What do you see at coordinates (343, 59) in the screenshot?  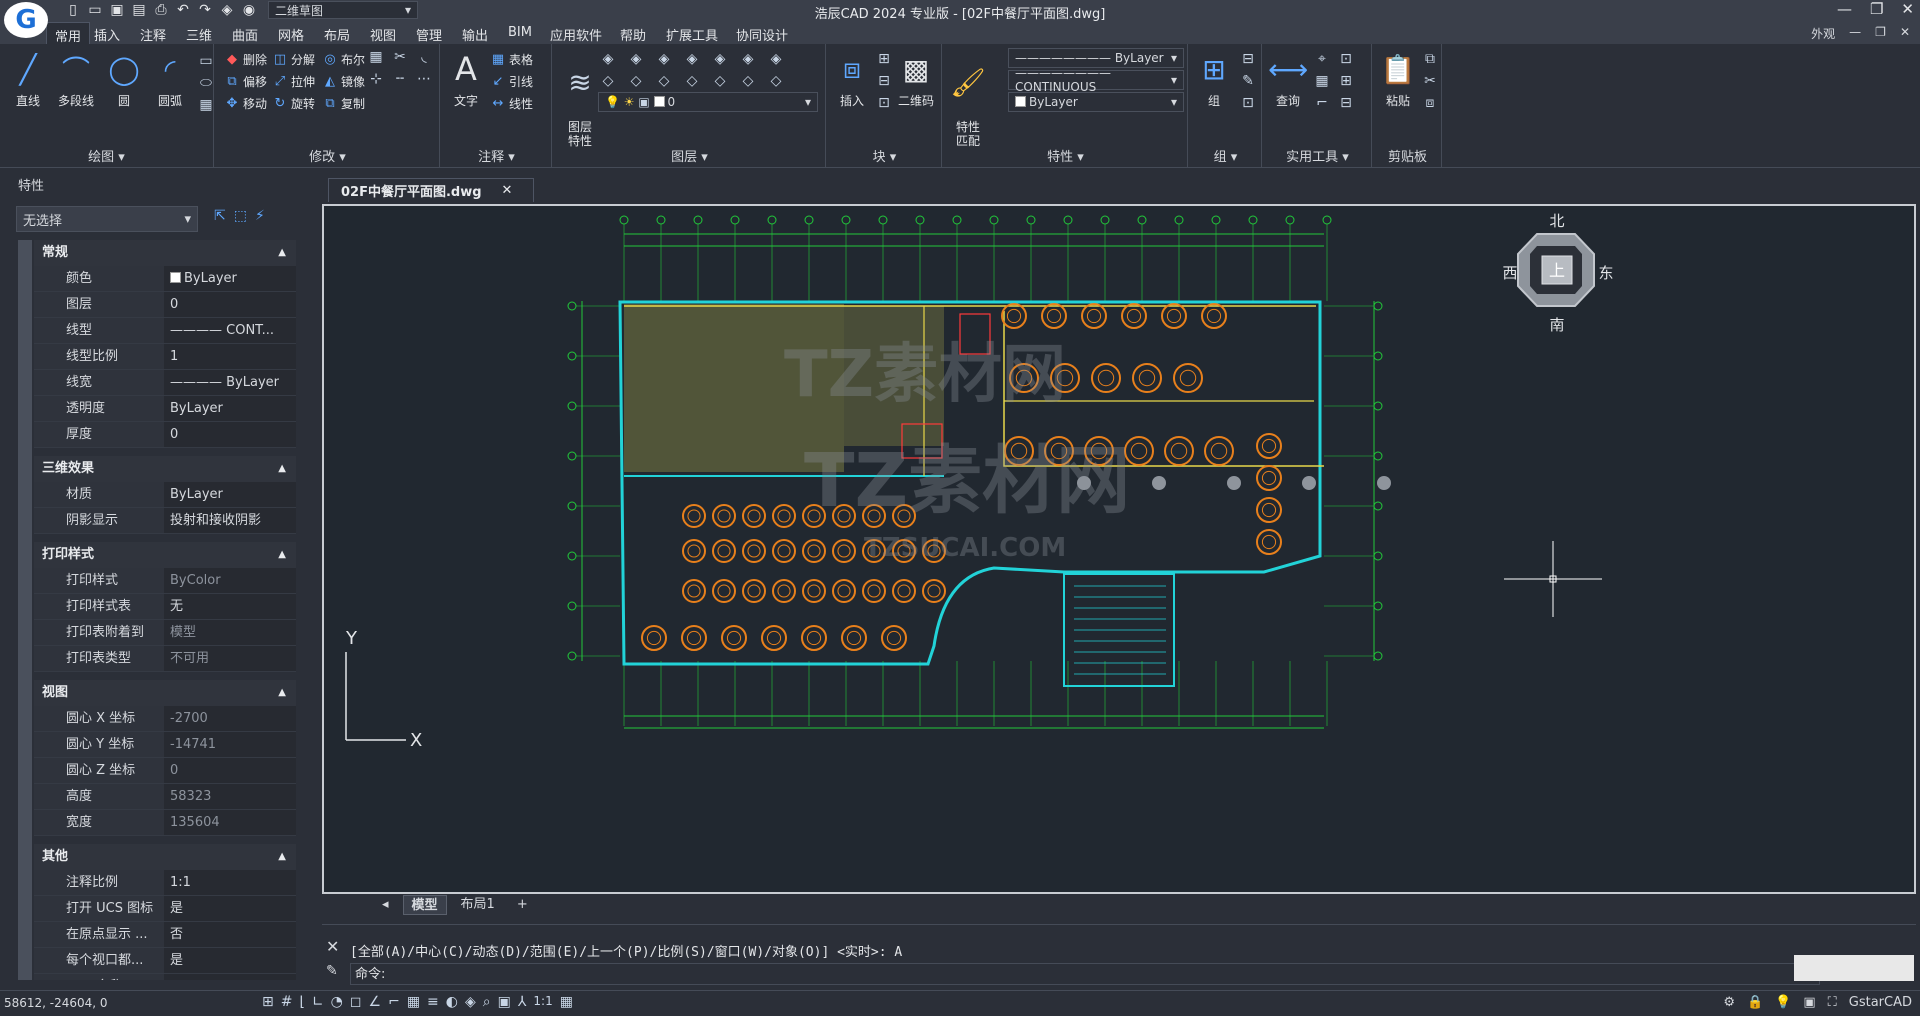 I see `boolean-button: ◎ 布尔` at bounding box center [343, 59].